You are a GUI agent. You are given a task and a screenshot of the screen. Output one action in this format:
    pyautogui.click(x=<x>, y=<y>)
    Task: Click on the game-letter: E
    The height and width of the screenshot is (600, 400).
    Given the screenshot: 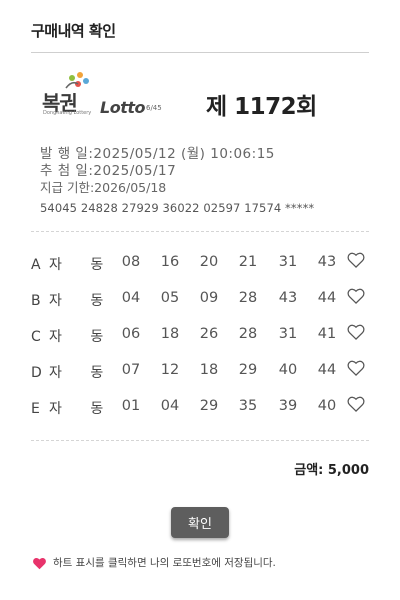 What is the action you would take?
    pyautogui.click(x=35, y=409)
    